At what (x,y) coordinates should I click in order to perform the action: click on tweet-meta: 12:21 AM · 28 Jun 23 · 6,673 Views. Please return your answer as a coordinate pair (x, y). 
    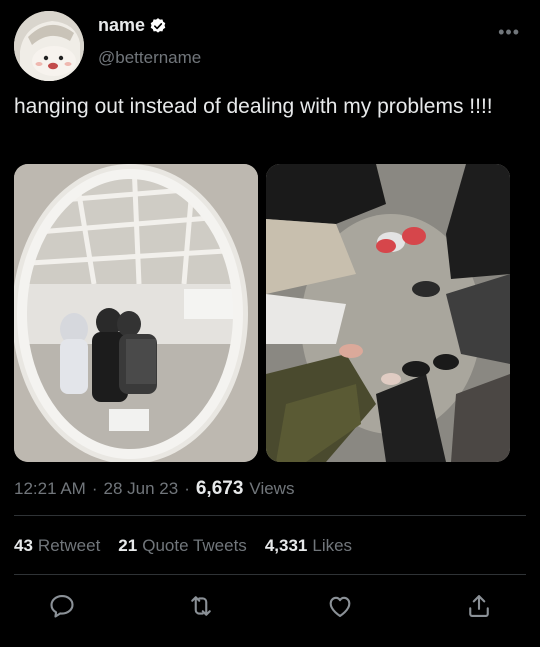
    Looking at the image, I should click on (154, 489).